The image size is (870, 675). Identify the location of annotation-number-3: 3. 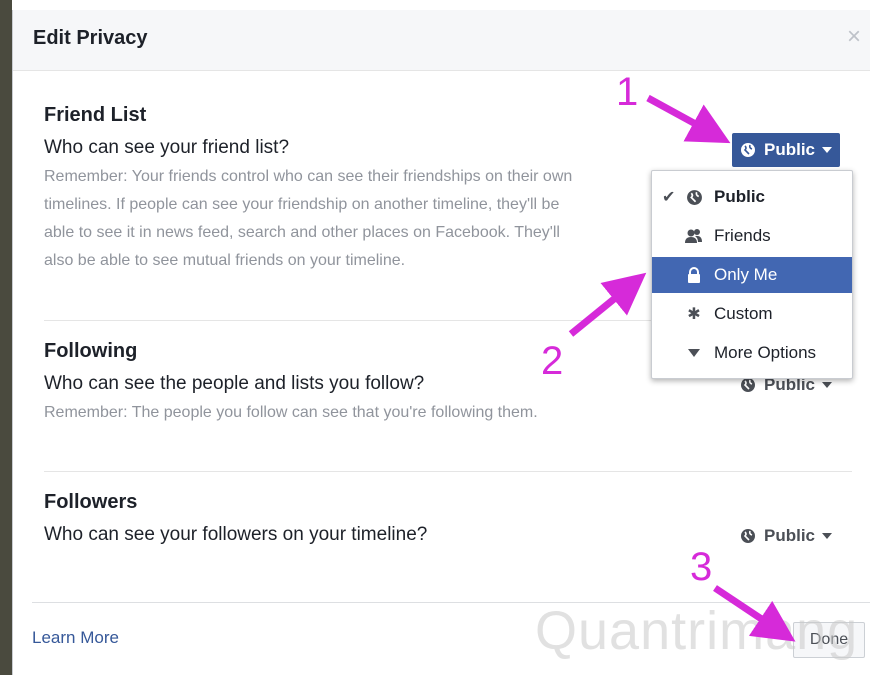
(701, 567).